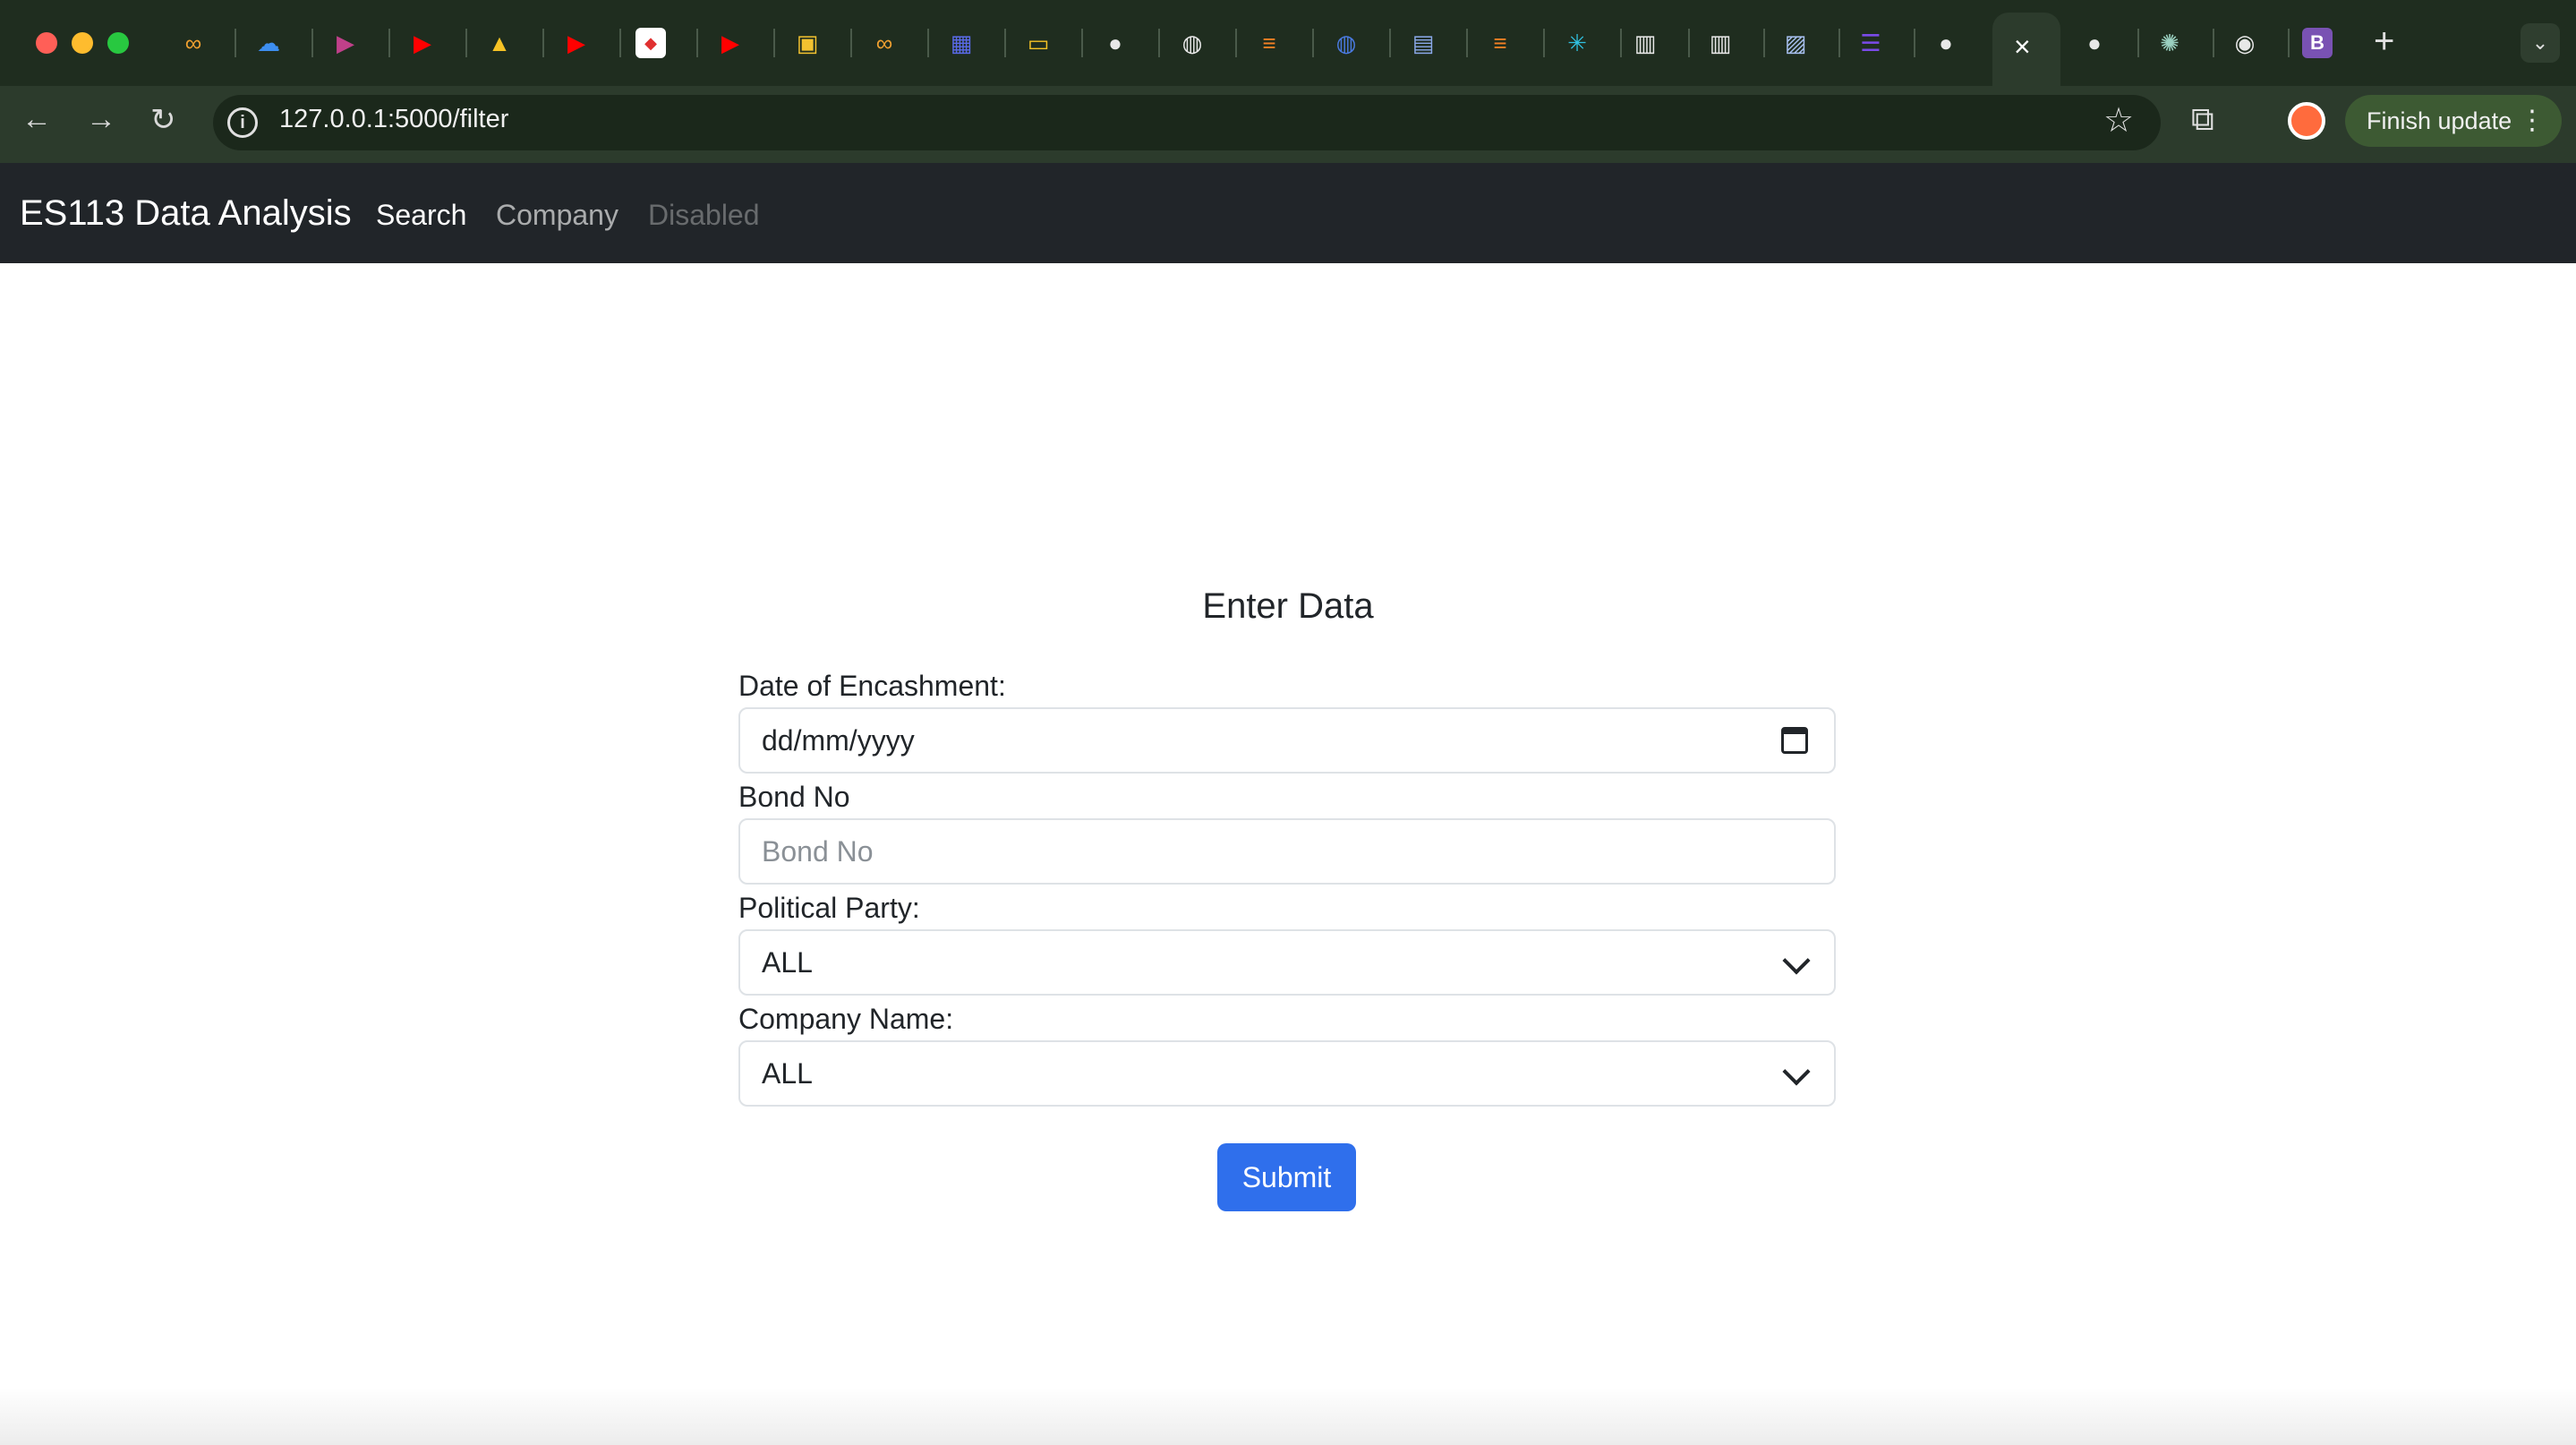 This screenshot has width=2576, height=1445. I want to click on asterisk-icon: ✳, so click(1577, 43).